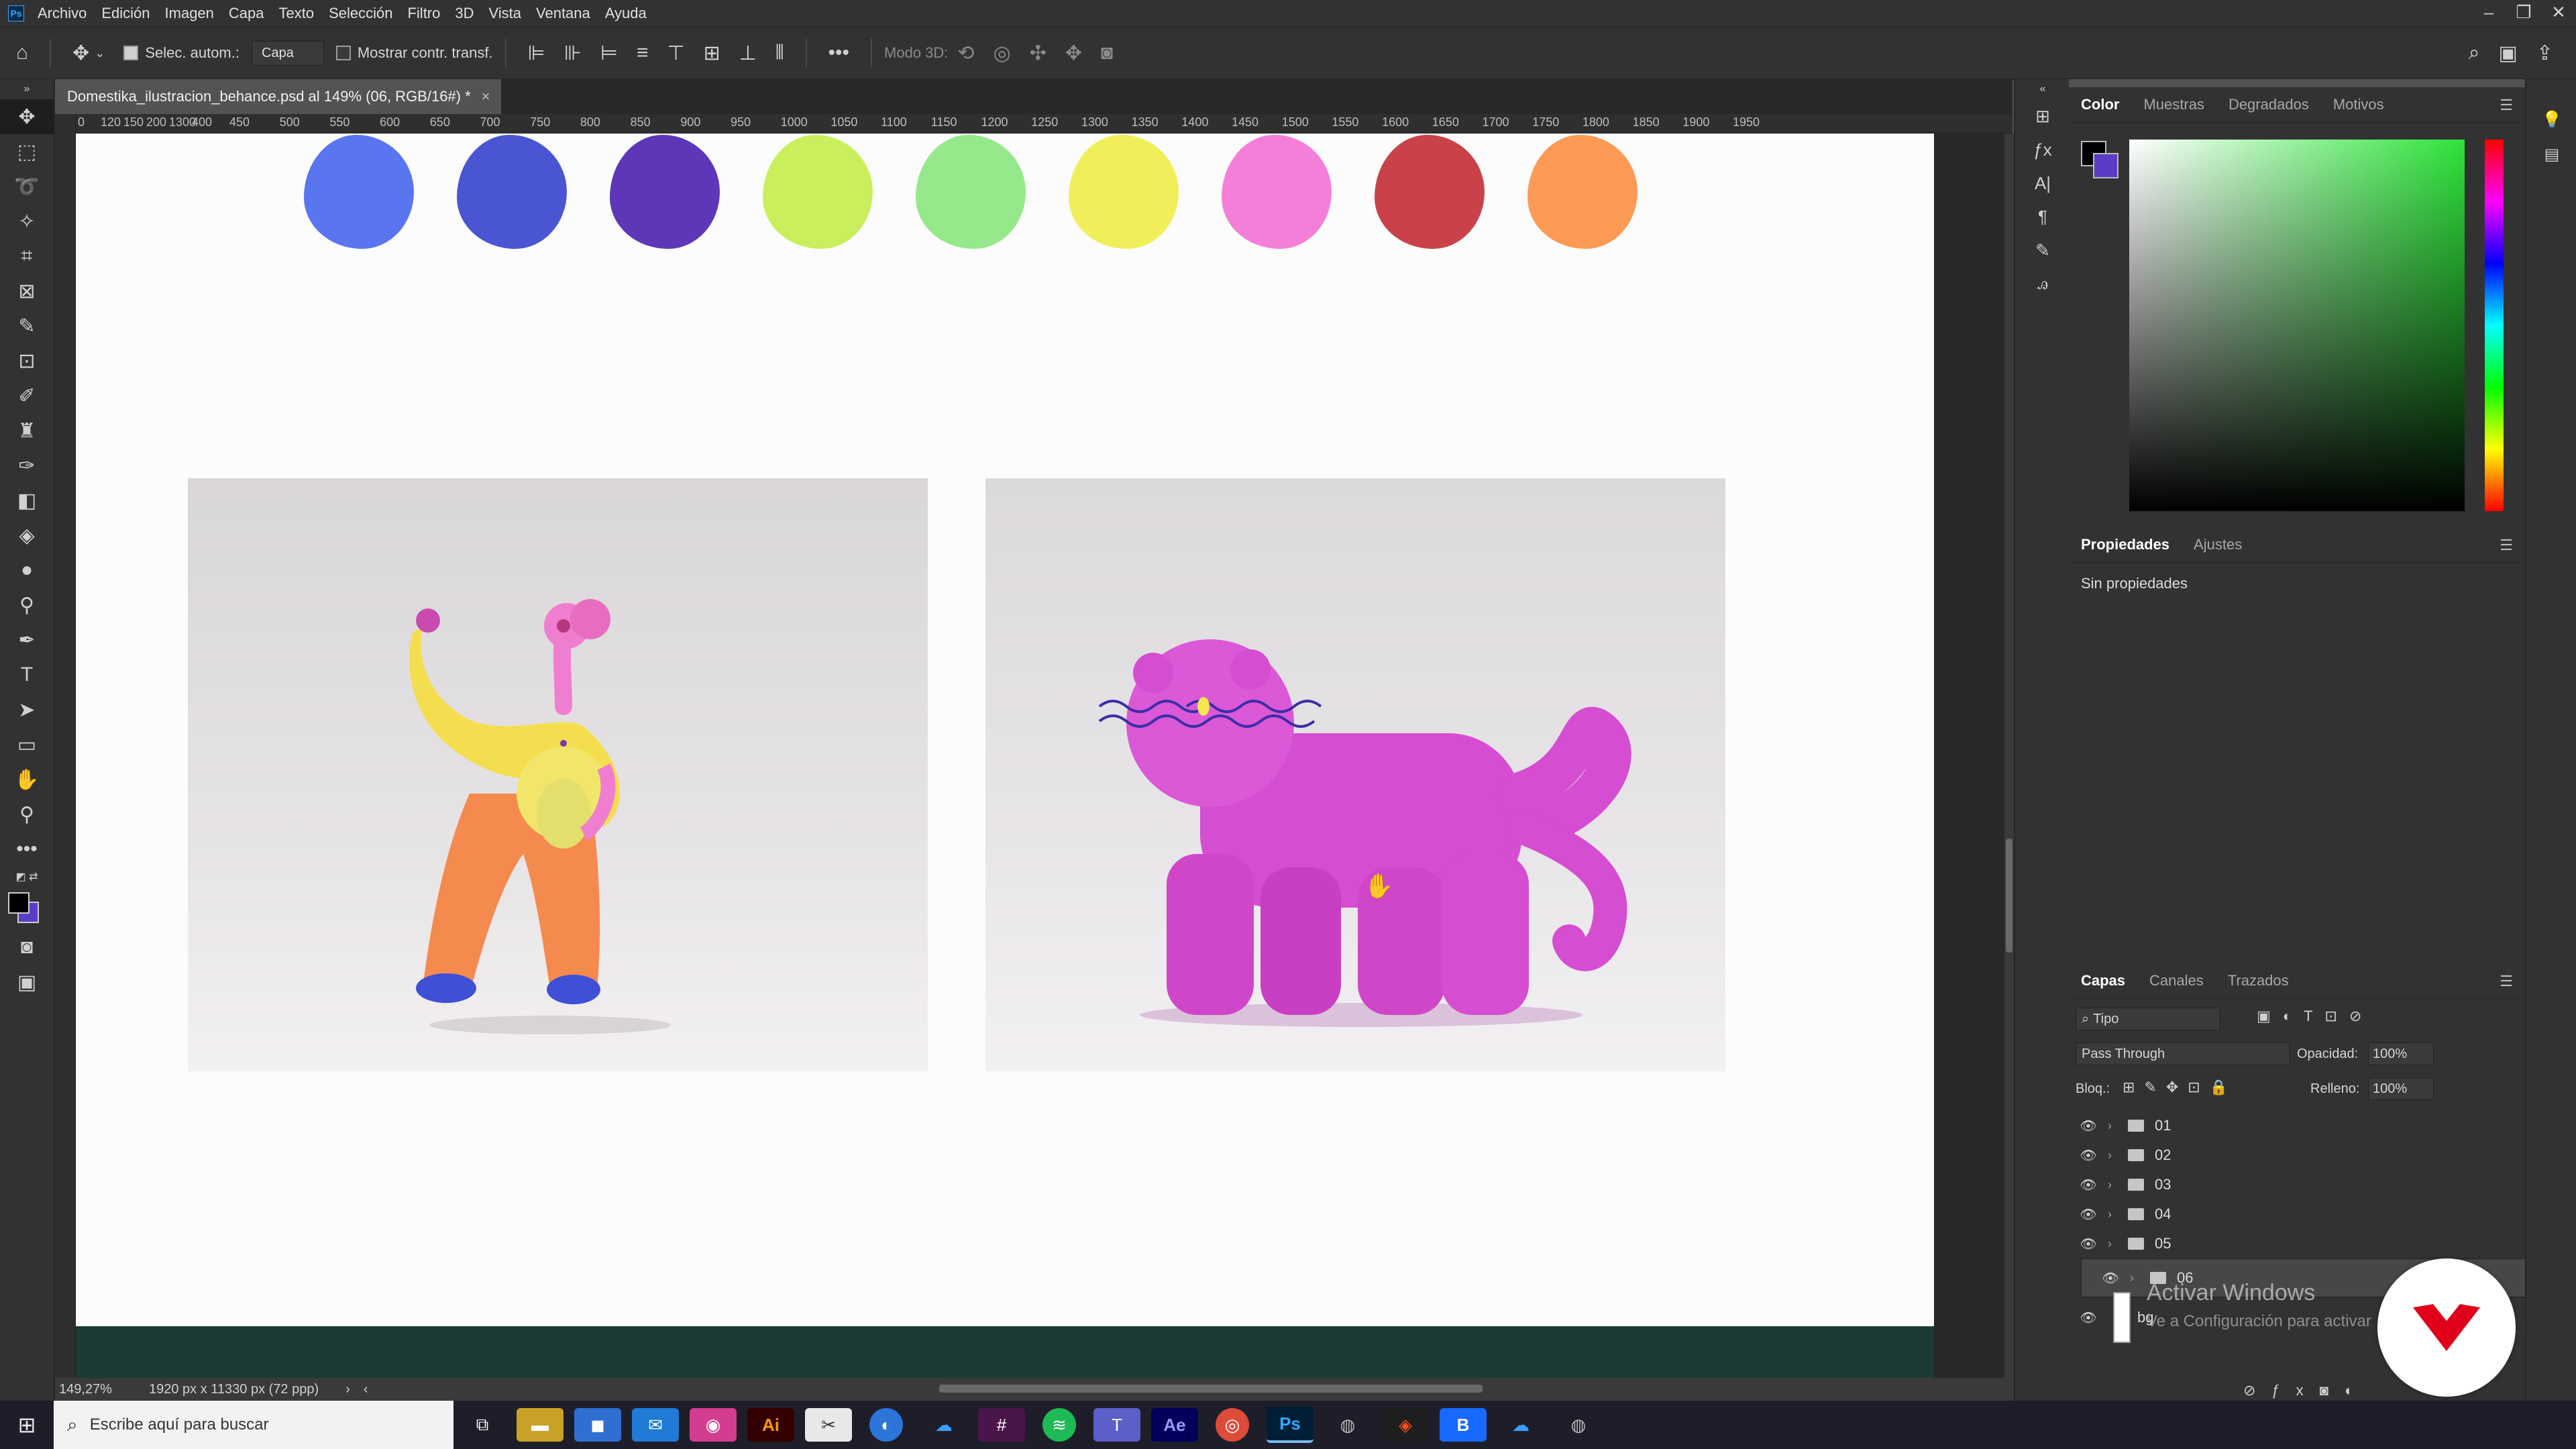 Image resolution: width=2576 pixels, height=1449 pixels. Describe the element at coordinates (27, 430) in the screenshot. I see `stamp-tool-icon: ♜` at that location.